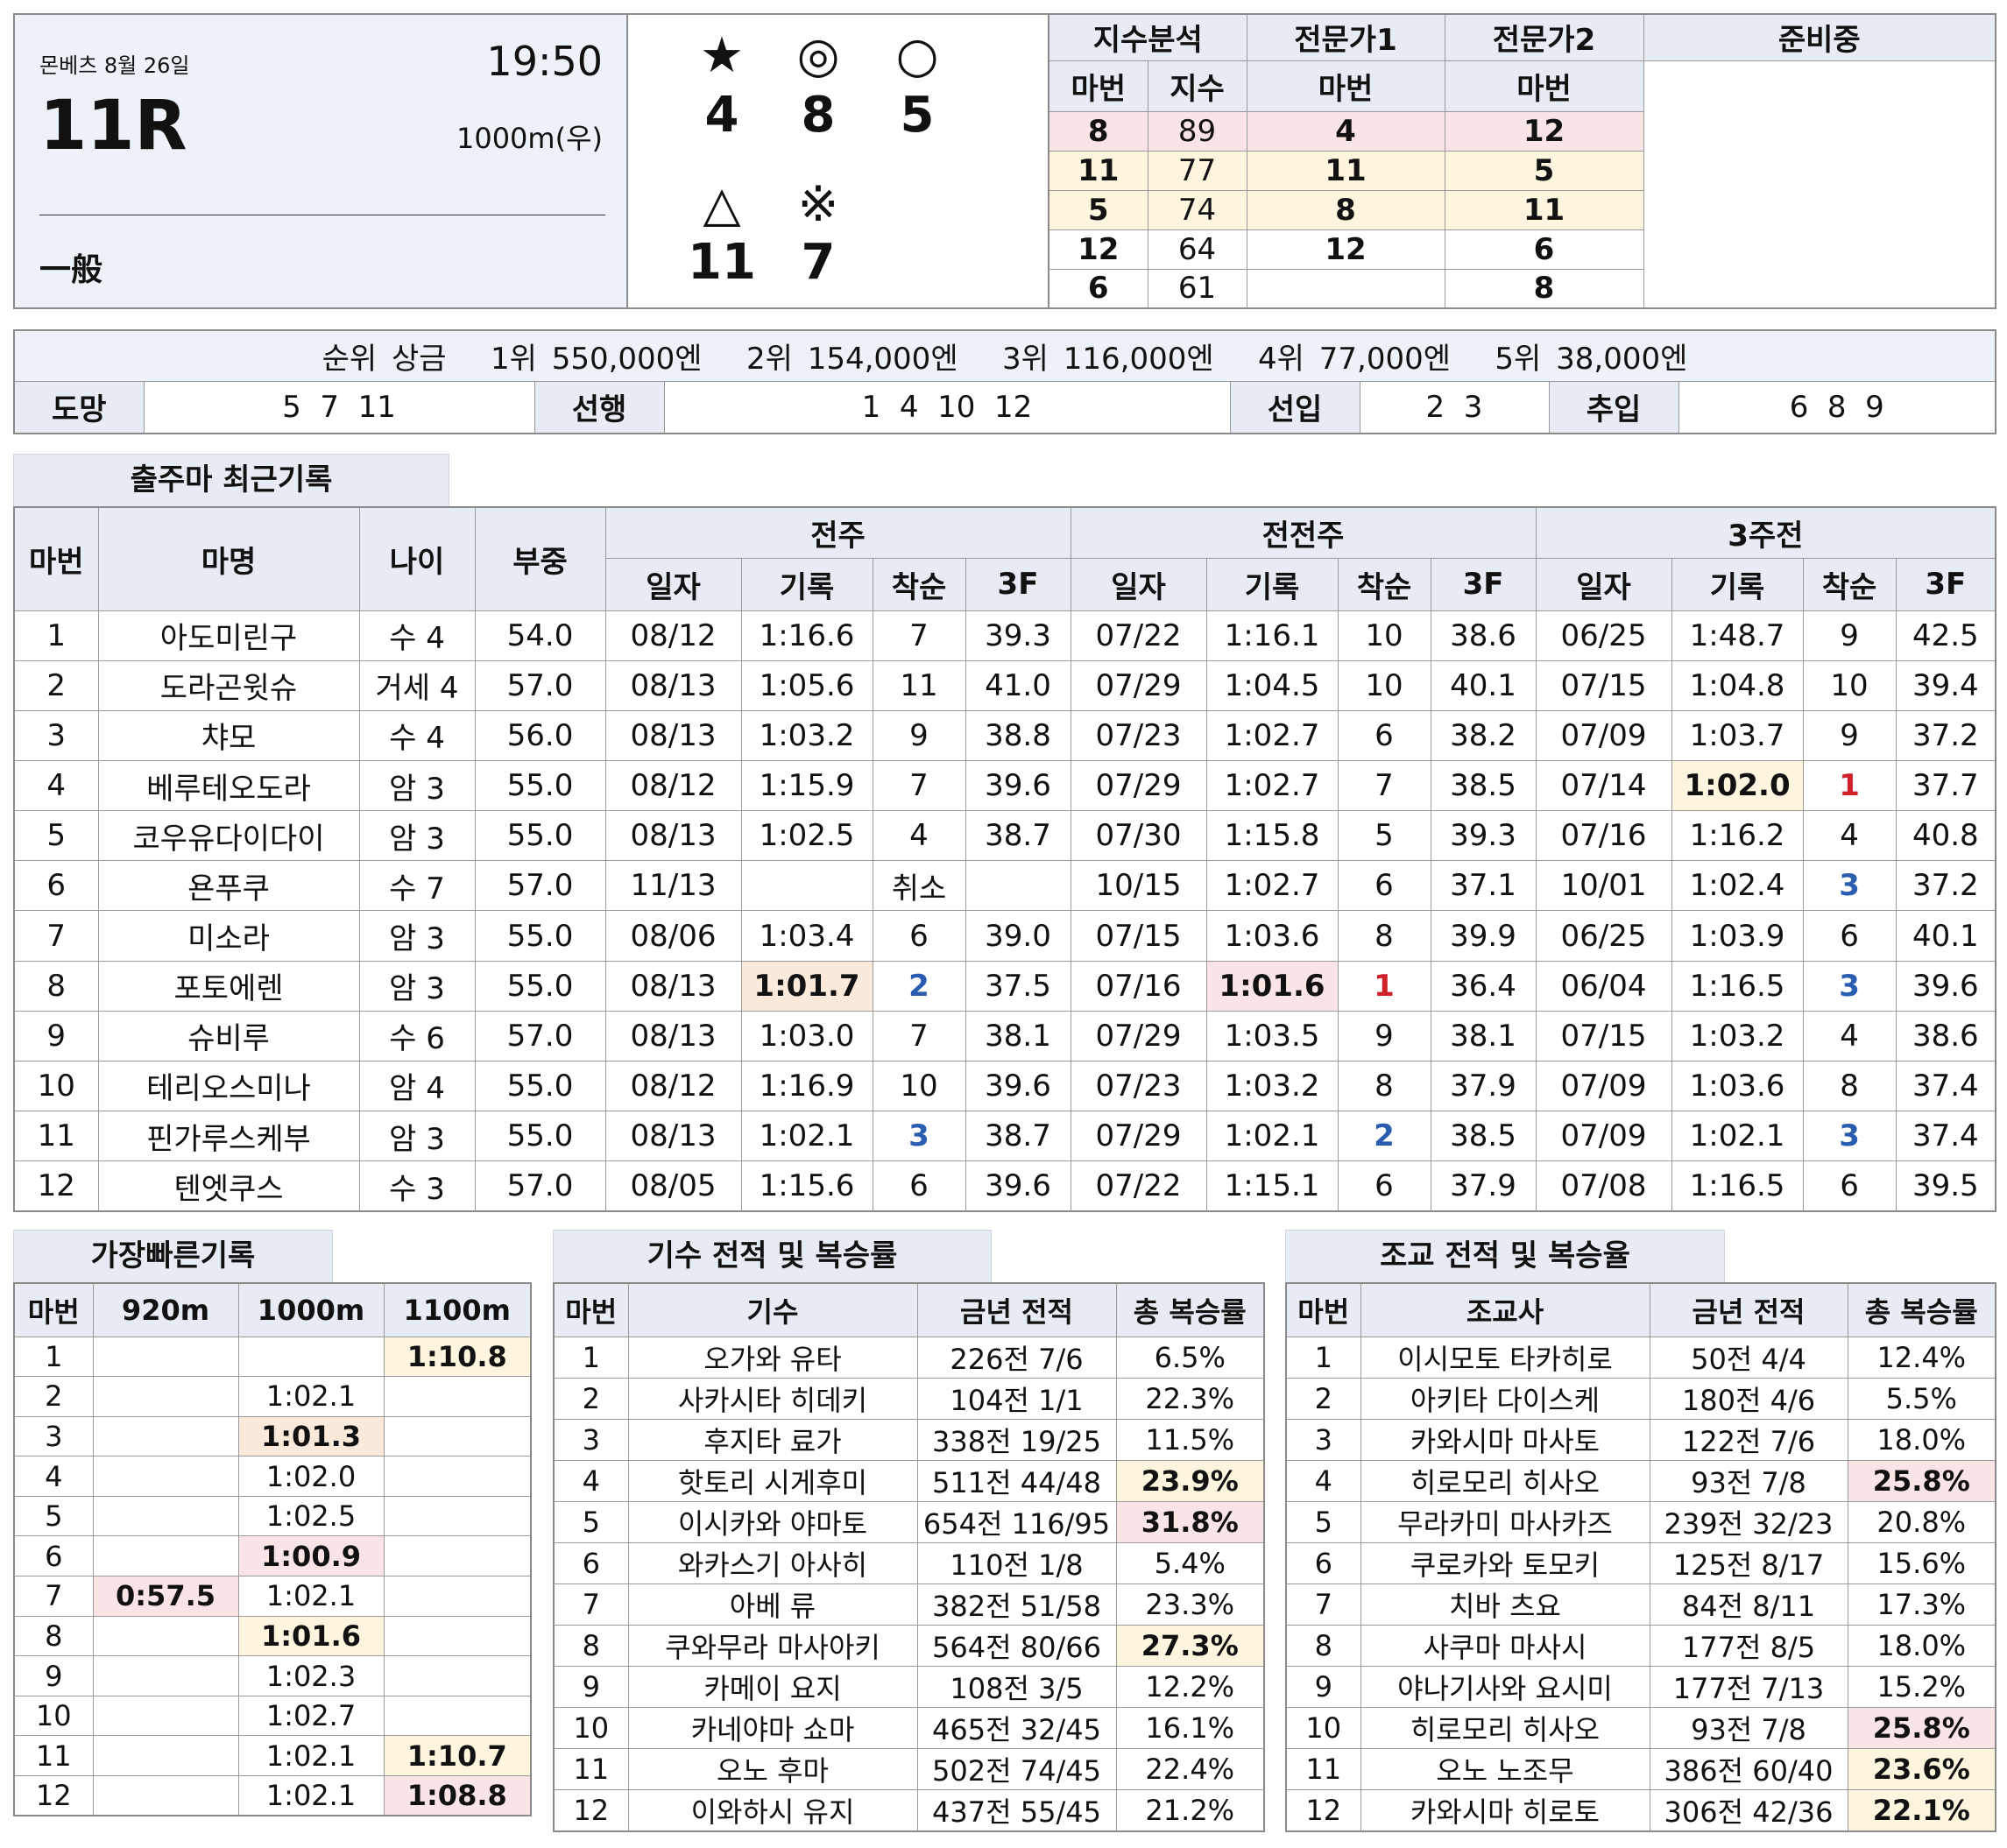 The image size is (2007, 1848). What do you see at coordinates (909, 1562) in the screenshot?
I see `table-row: 6 와카스기 아사히 110전 1/8 5.4%` at bounding box center [909, 1562].